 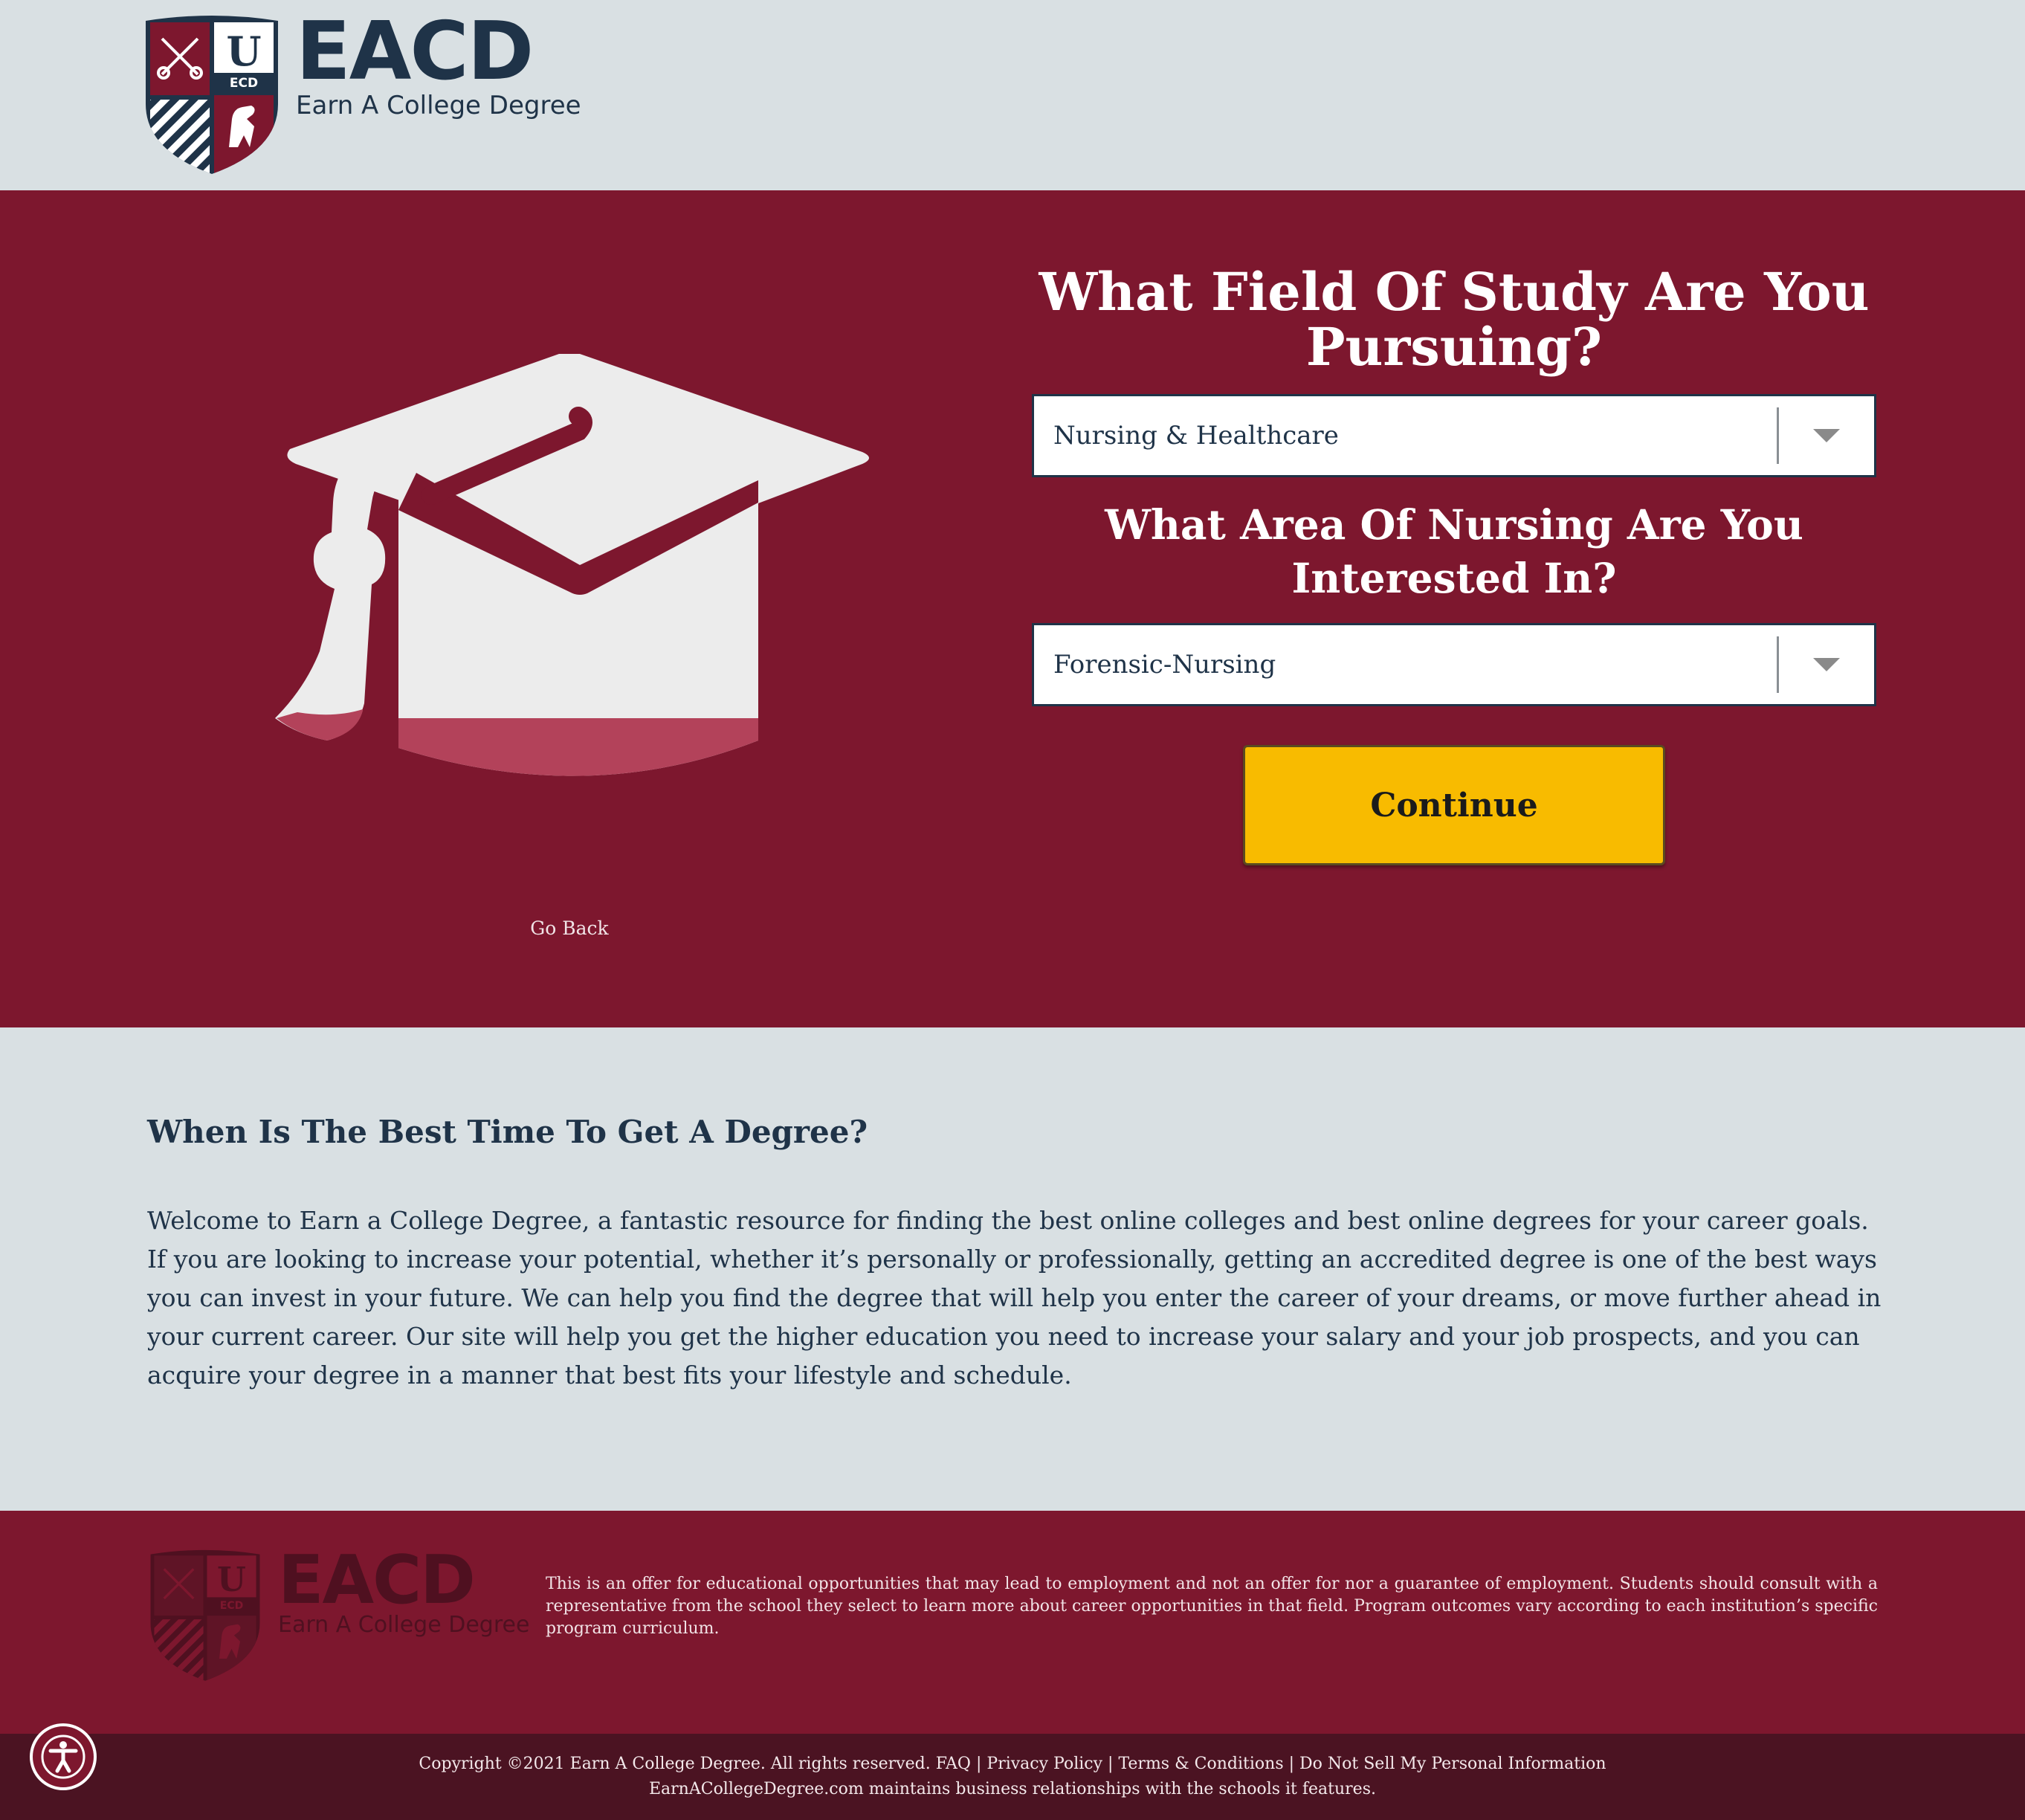 I want to click on footer-logo: U ECD EACD Earn A College Degree, so click(x=338, y=1612).